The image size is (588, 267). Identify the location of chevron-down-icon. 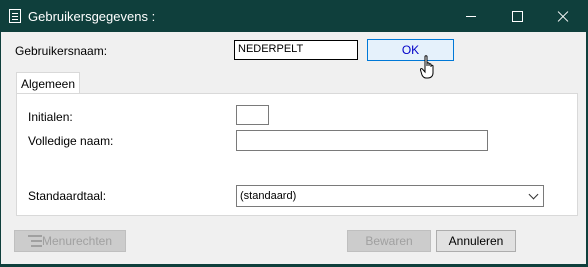
(533, 194).